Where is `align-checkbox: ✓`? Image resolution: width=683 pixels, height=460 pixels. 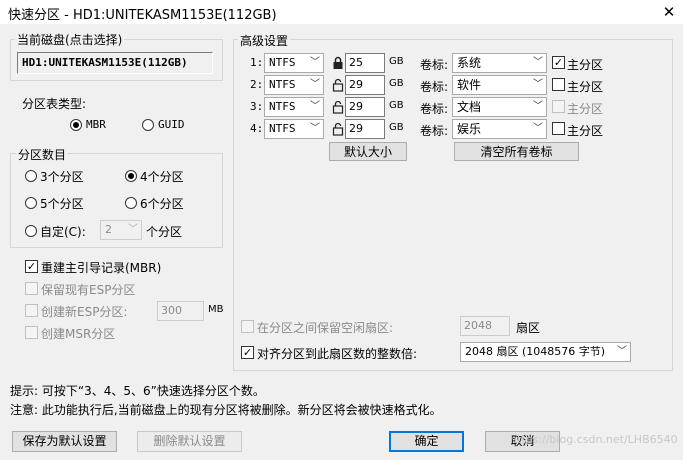
align-checkbox: ✓ is located at coordinates (247, 352).